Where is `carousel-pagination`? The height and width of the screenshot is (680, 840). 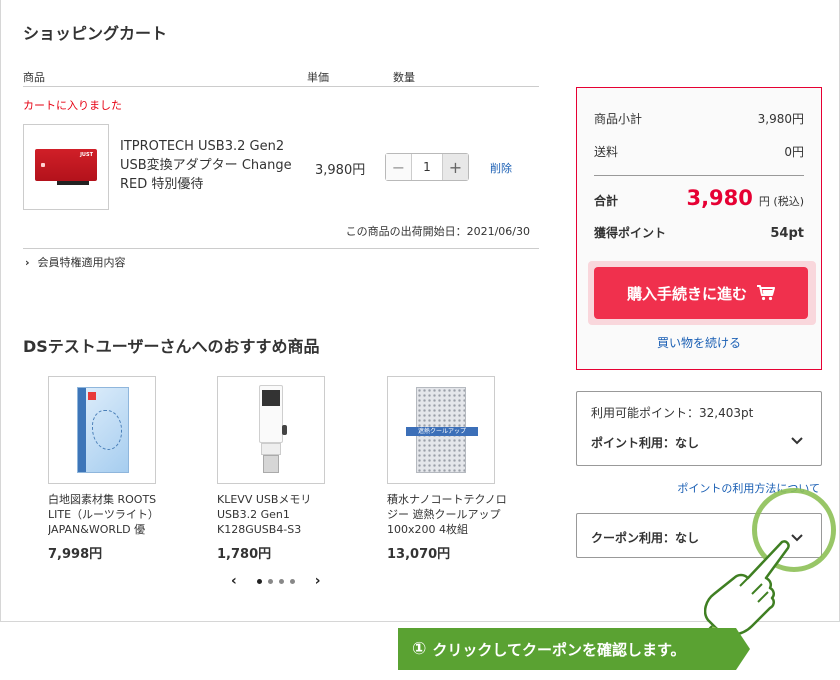
carousel-pagination is located at coordinates (275, 581).